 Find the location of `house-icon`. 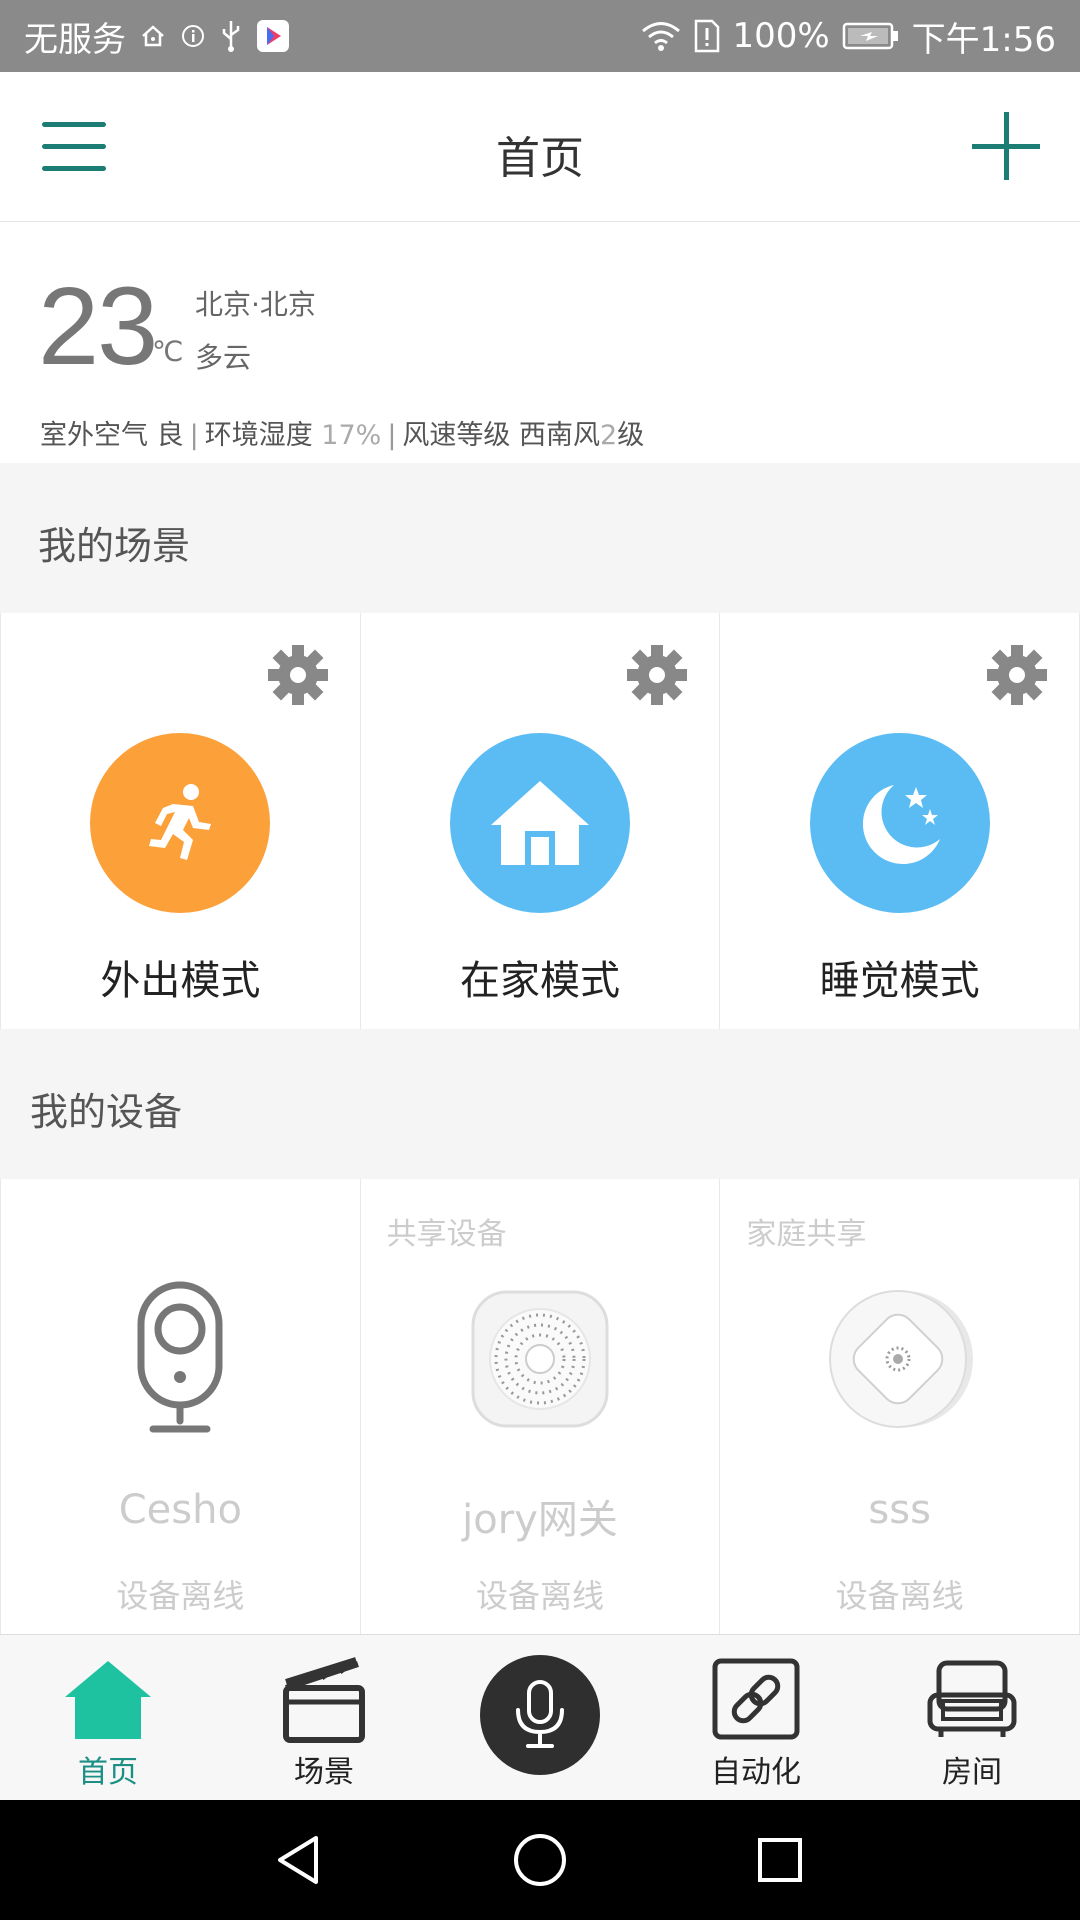

house-icon is located at coordinates (540, 823).